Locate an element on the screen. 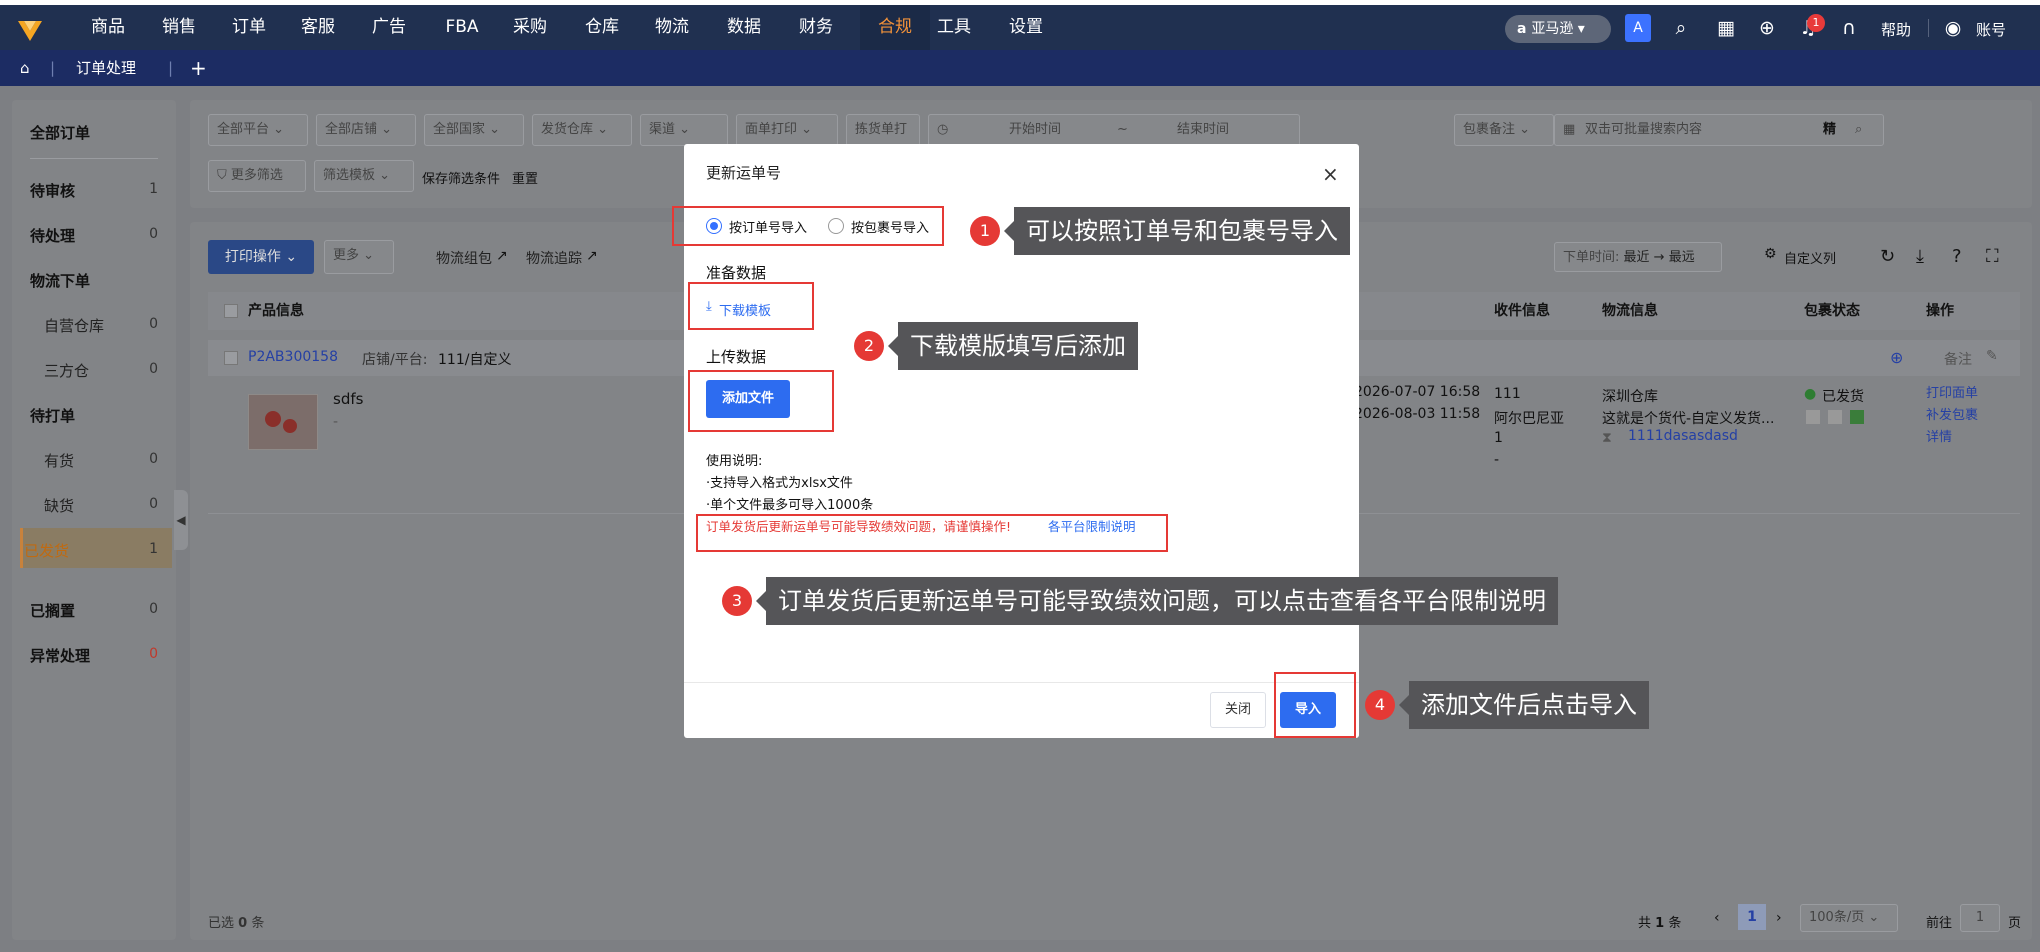 The image size is (2040, 952). nav-item: 客服 is located at coordinates (318, 27).